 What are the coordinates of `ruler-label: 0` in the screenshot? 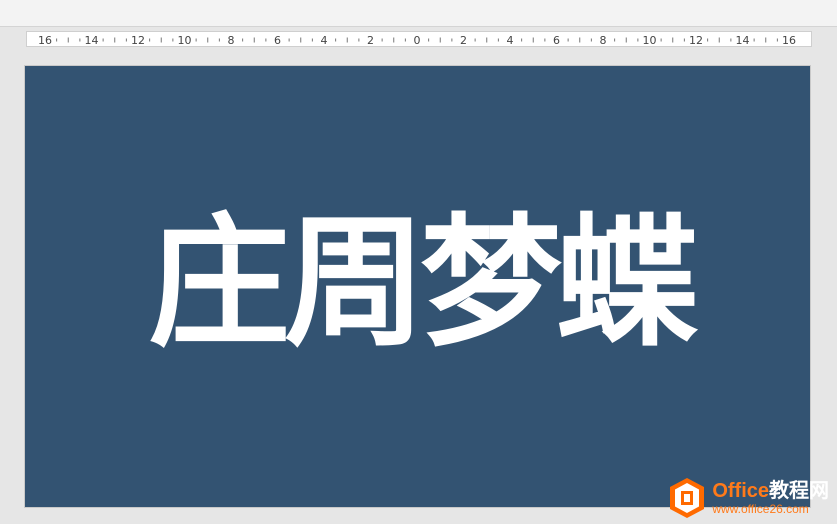 It's located at (417, 40).